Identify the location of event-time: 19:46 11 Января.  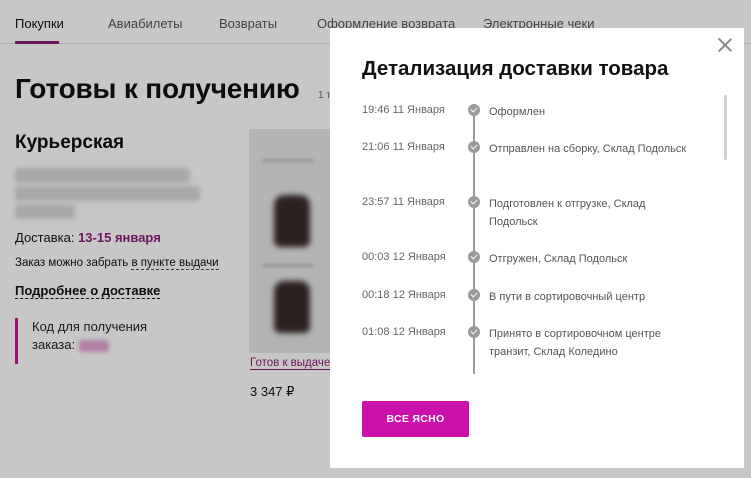
(403, 110).